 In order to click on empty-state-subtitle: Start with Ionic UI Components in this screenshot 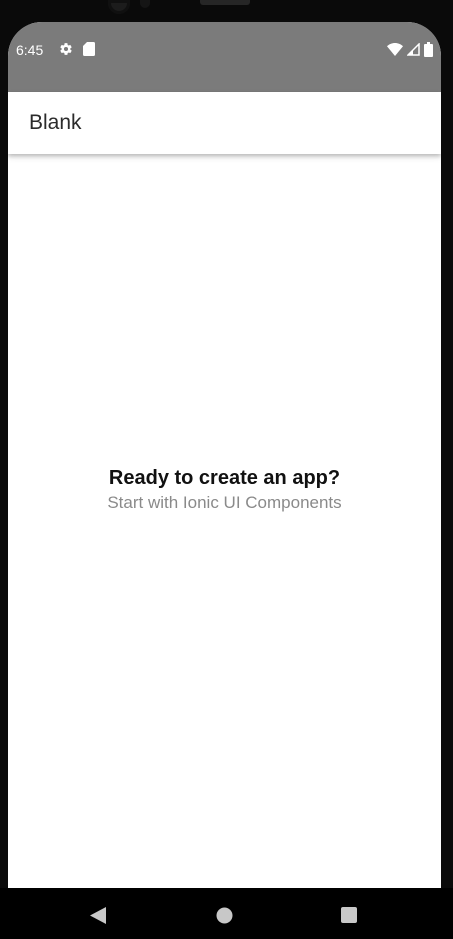, I will do `click(224, 502)`.